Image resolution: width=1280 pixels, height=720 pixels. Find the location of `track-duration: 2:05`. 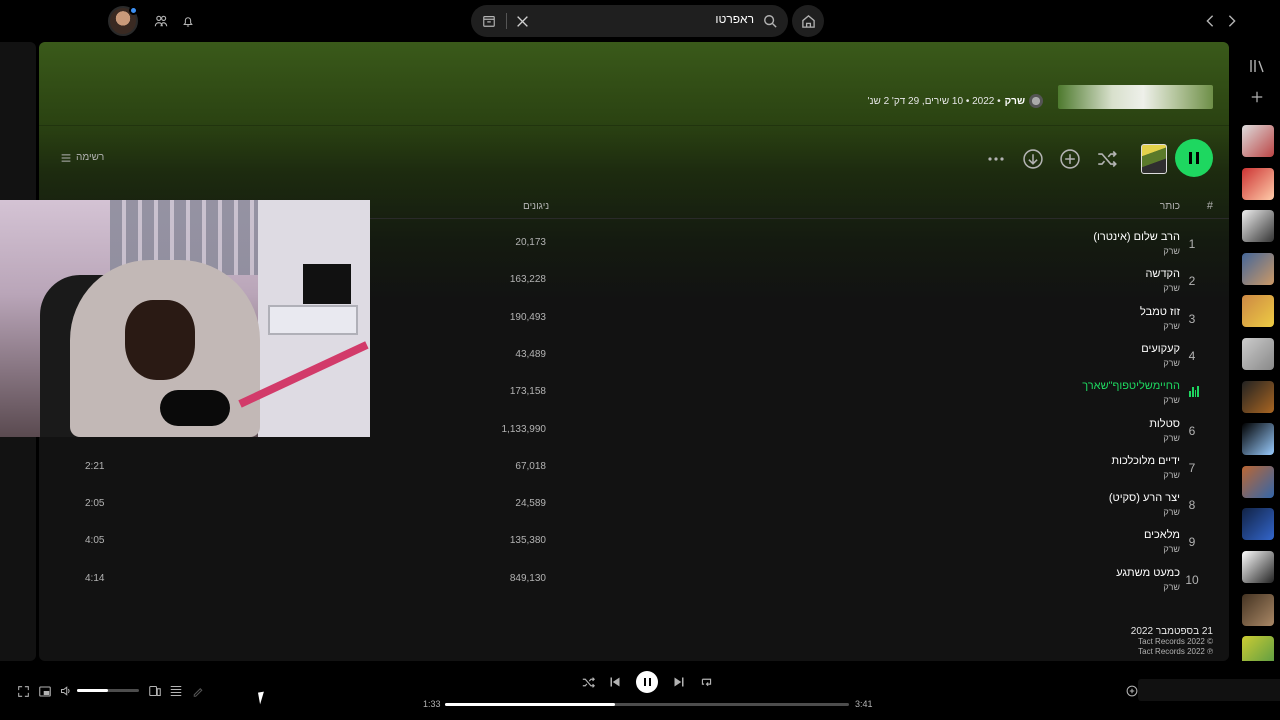

track-duration: 2:05 is located at coordinates (95, 504).